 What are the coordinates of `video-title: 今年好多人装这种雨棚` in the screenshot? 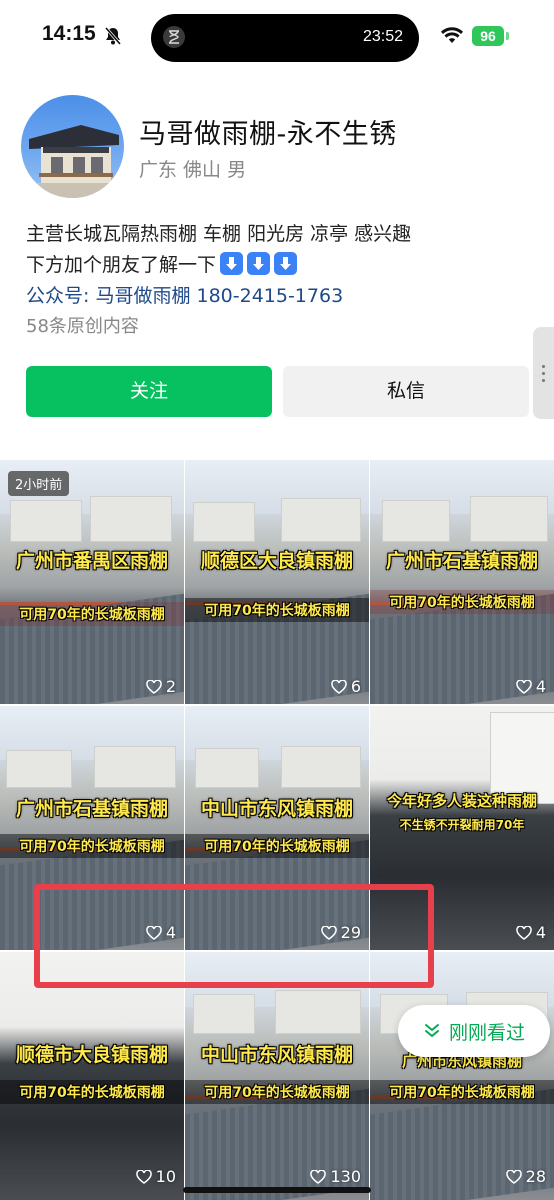 It's located at (461, 801).